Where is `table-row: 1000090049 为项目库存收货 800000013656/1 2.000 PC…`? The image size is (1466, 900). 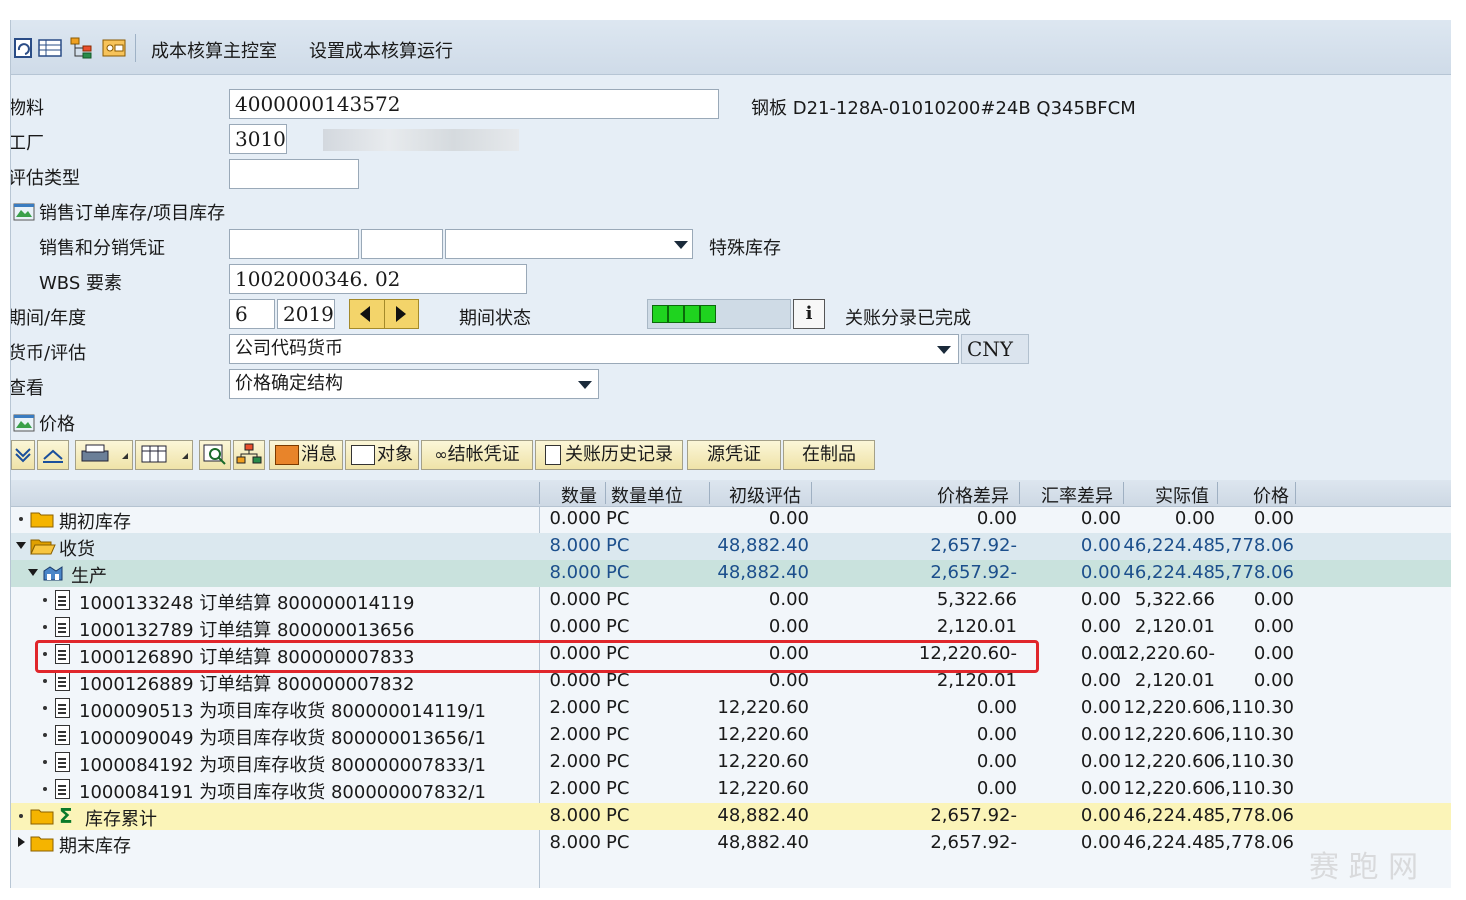
table-row: 1000090049 为项目库存收货 800000013656/1 2.000 PC… is located at coordinates (731, 735).